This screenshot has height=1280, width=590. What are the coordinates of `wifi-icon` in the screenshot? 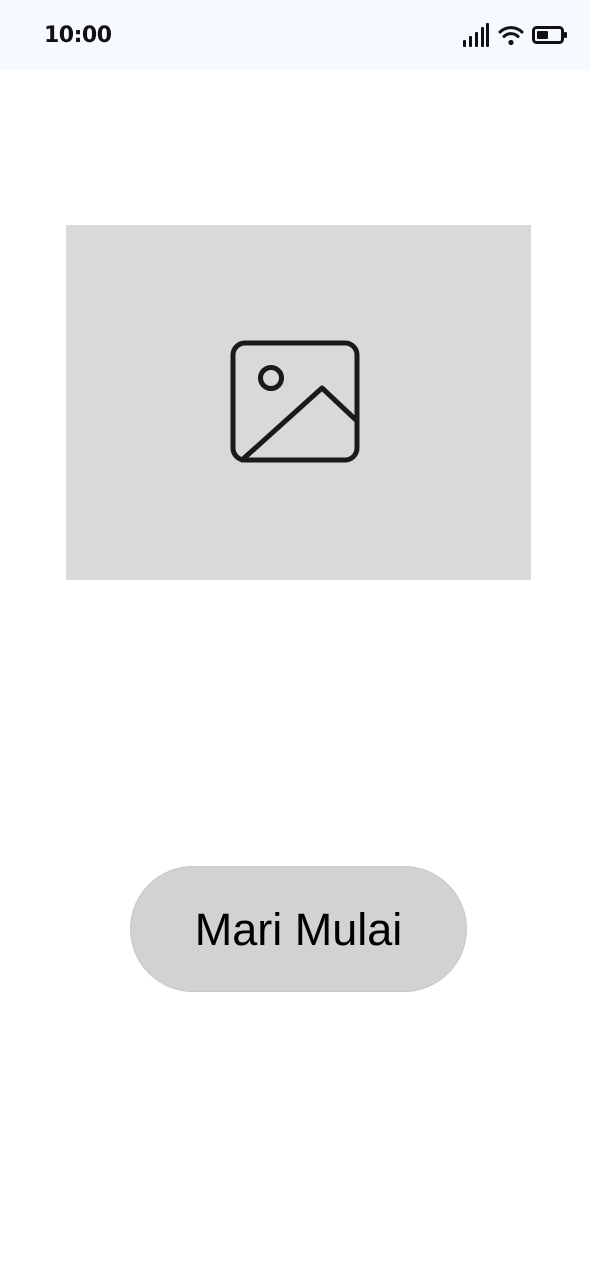 It's located at (511, 35).